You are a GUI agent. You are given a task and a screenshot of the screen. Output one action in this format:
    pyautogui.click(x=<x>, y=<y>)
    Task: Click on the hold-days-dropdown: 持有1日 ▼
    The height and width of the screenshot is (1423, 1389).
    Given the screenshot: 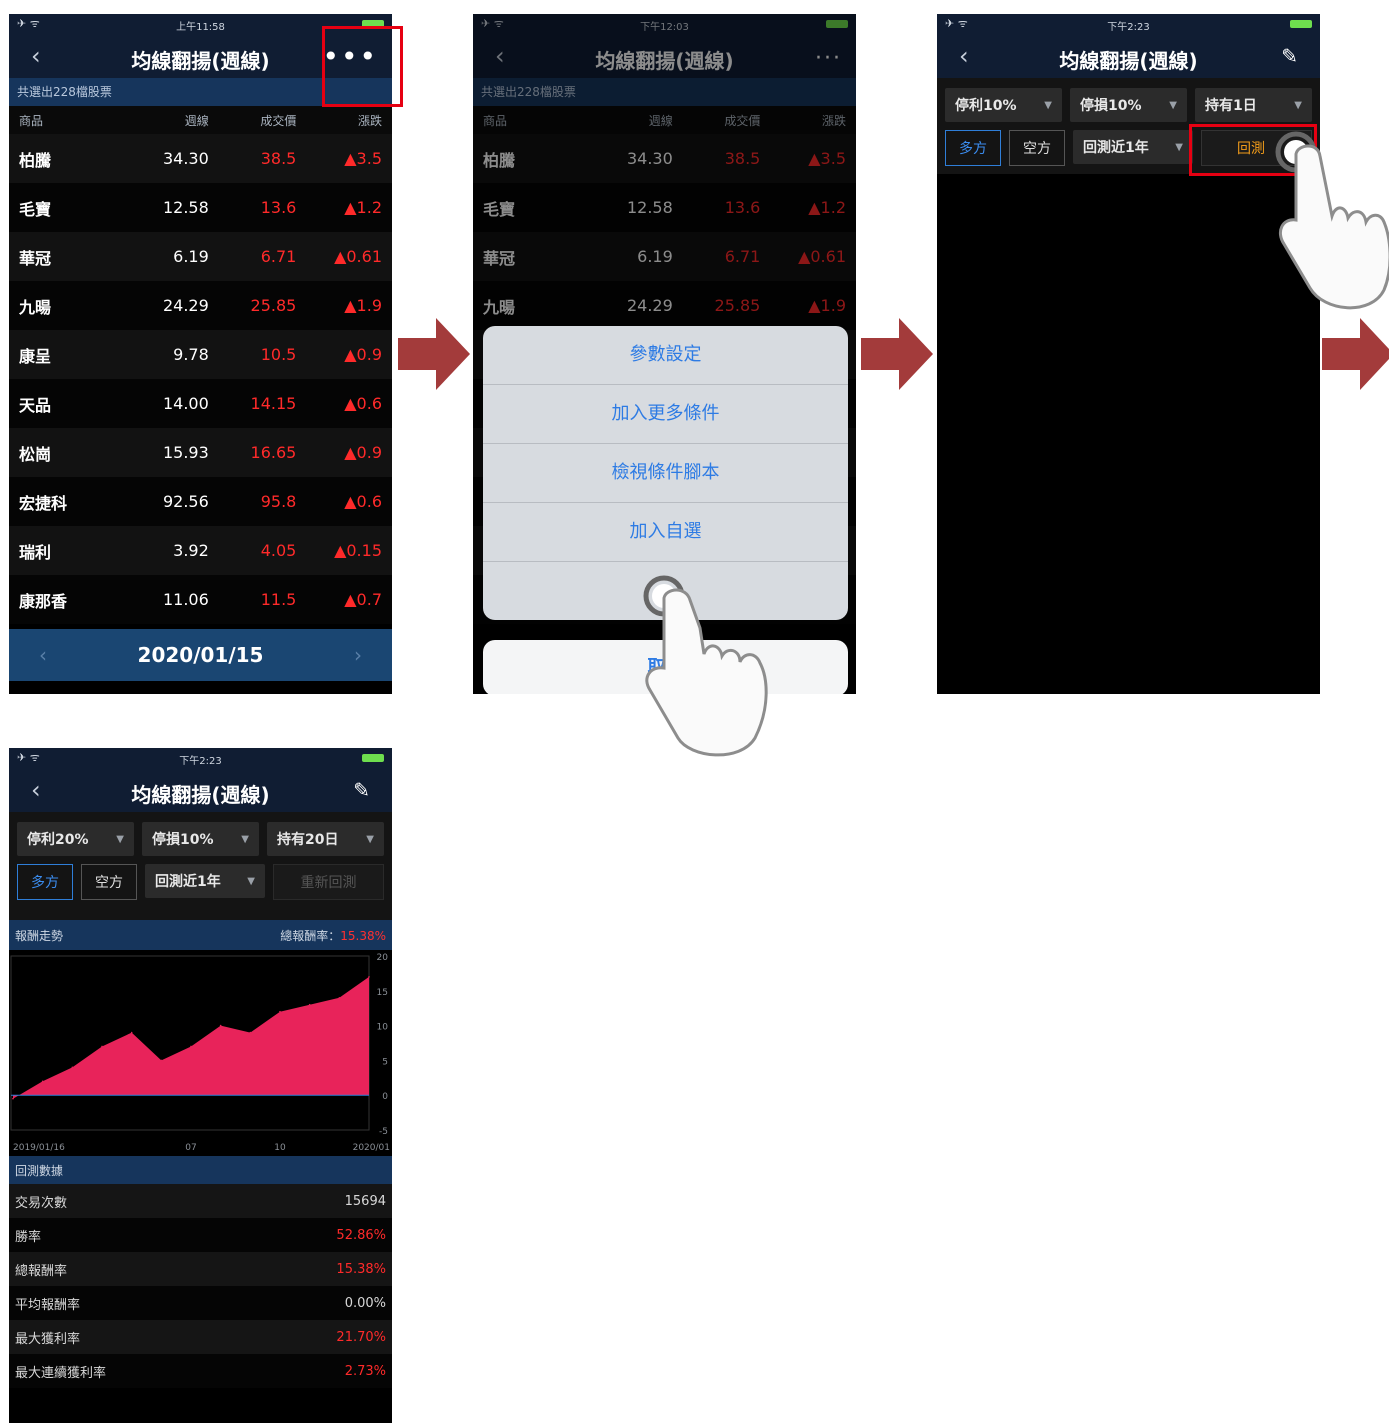 What is the action you would take?
    pyautogui.click(x=1253, y=105)
    